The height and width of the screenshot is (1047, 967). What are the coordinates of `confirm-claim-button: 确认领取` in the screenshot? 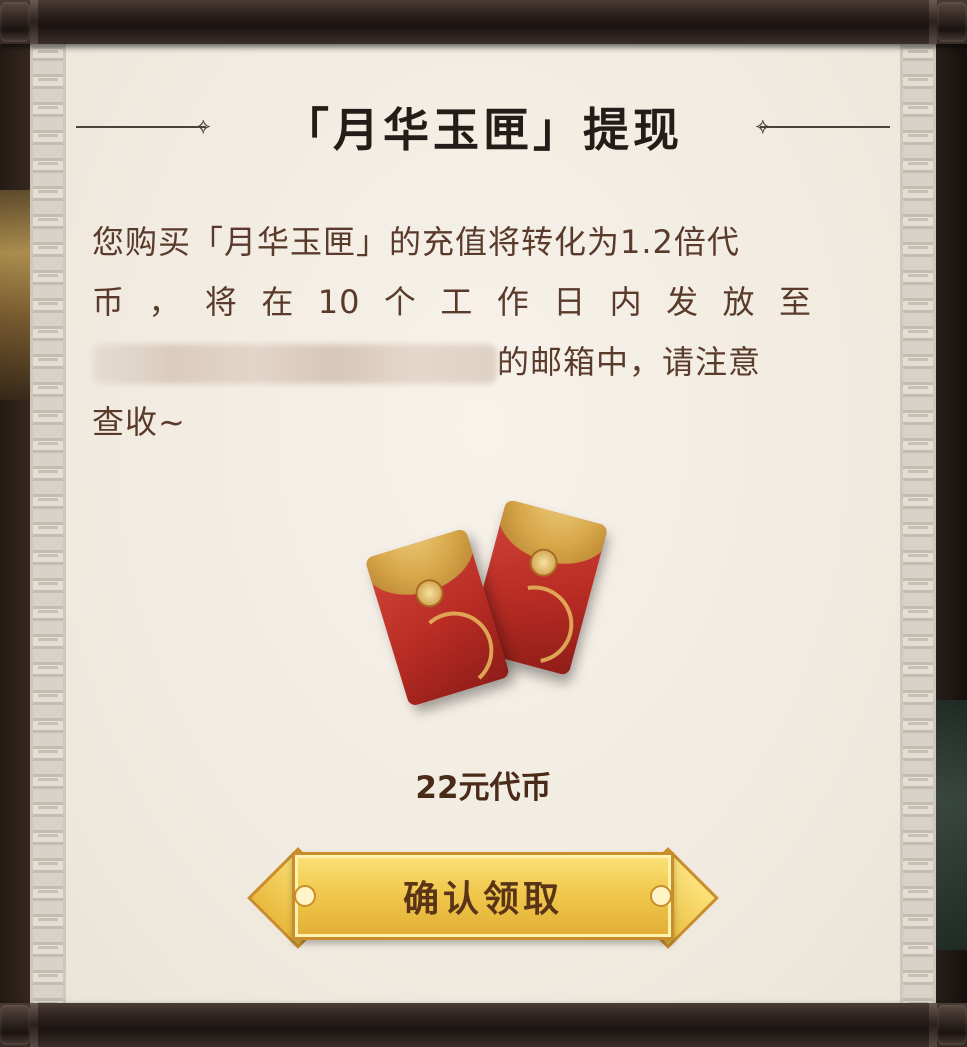 It's located at (483, 898).